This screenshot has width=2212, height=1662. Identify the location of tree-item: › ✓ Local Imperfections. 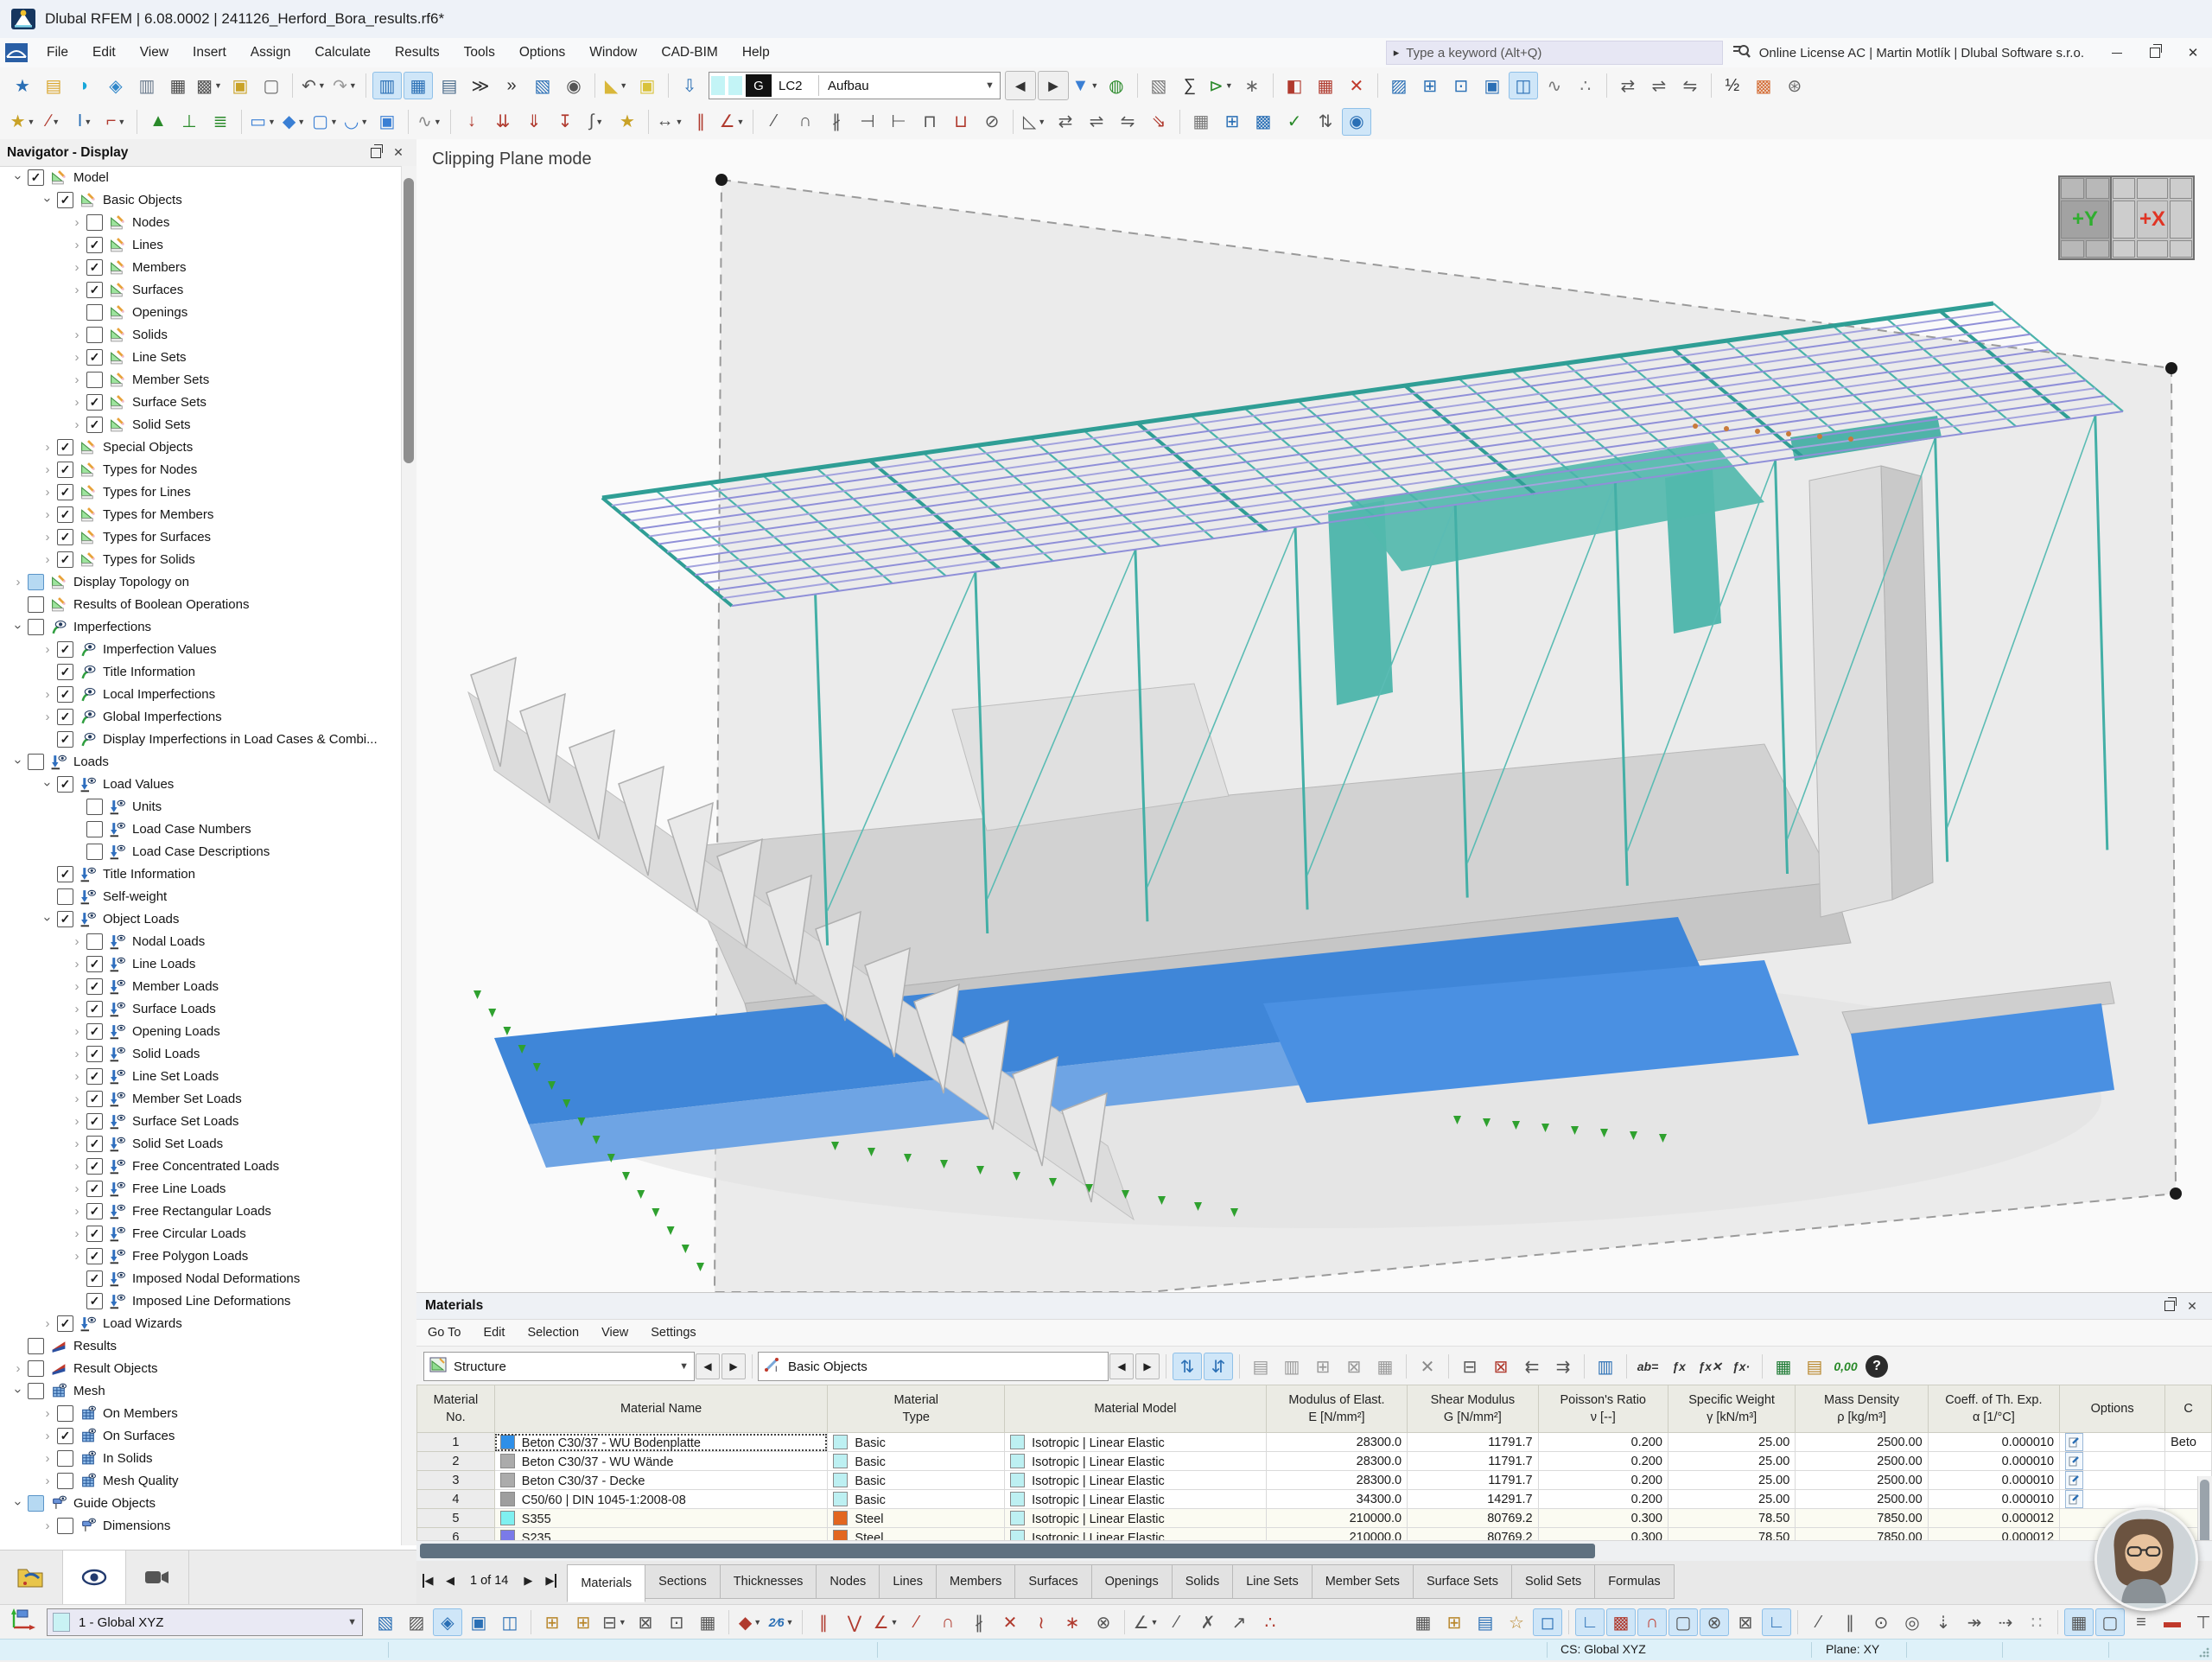
(198, 694).